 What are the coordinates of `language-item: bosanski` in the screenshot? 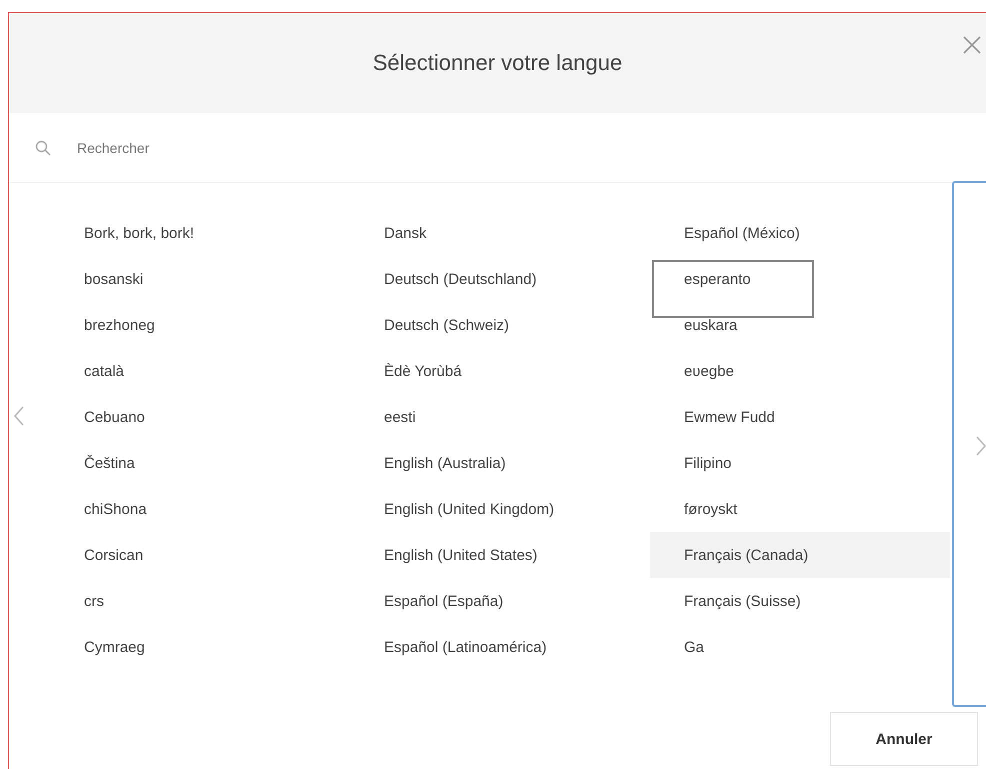 It's located at (200, 279).